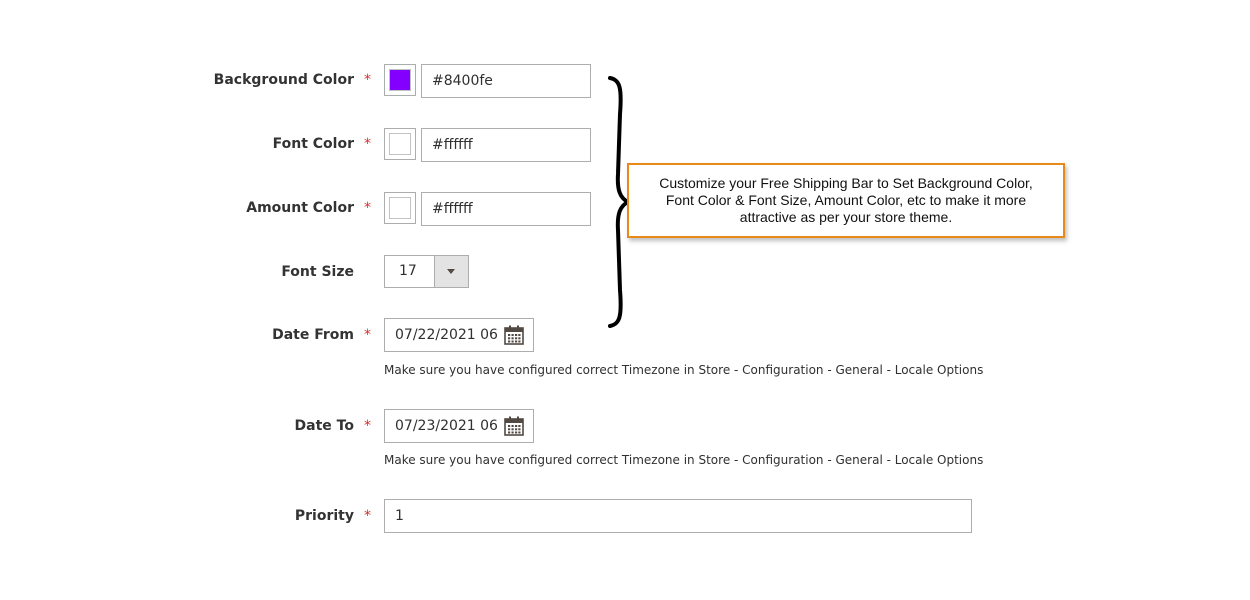 This screenshot has height=600, width=1250. I want to click on background-color-input, so click(506, 81).